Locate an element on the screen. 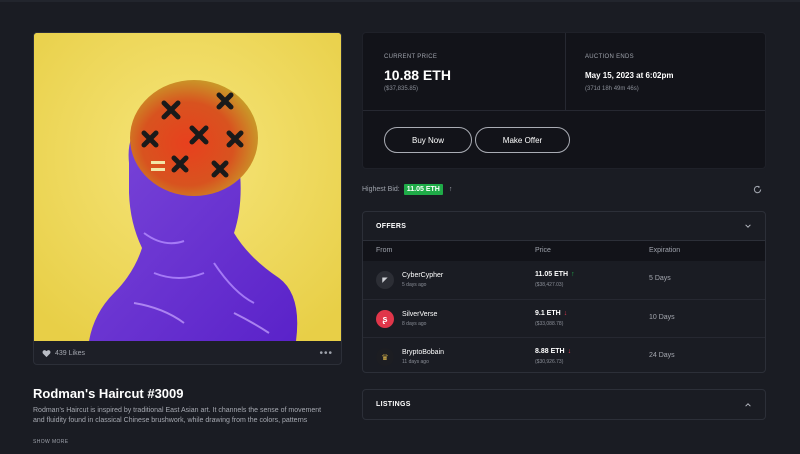  highest-bid-badge: 11.05 ETH is located at coordinates (423, 189).